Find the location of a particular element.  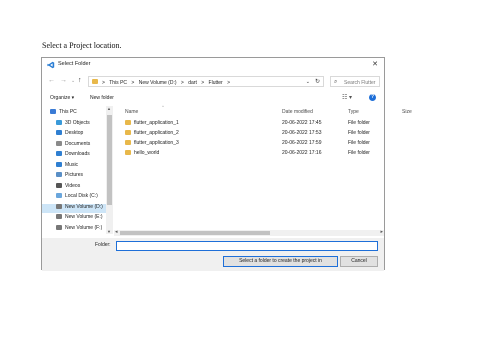

sidebar-item: New Volume (E:) is located at coordinates (79, 218).